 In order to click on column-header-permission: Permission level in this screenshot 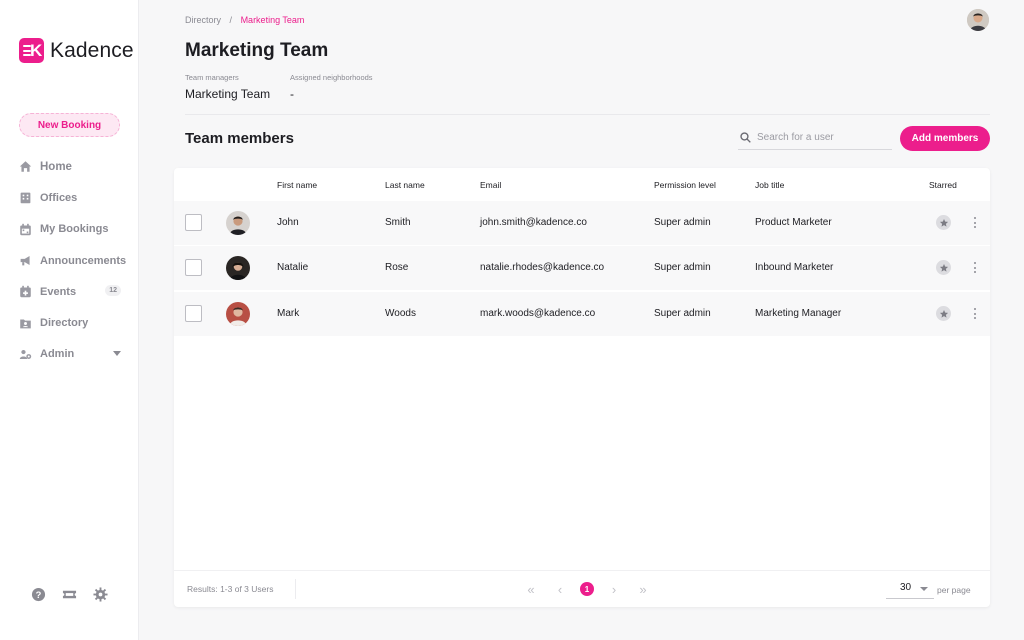, I will do `click(685, 185)`.